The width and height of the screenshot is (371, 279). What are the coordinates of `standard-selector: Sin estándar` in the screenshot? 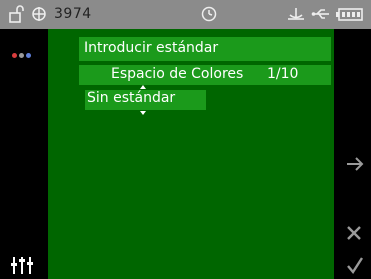 It's located at (145, 100).